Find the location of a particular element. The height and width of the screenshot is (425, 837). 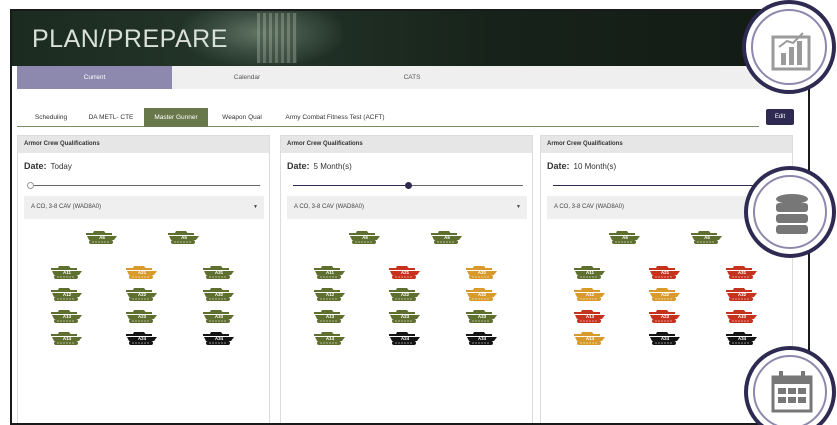

tab-cats: CATS is located at coordinates (412, 77).